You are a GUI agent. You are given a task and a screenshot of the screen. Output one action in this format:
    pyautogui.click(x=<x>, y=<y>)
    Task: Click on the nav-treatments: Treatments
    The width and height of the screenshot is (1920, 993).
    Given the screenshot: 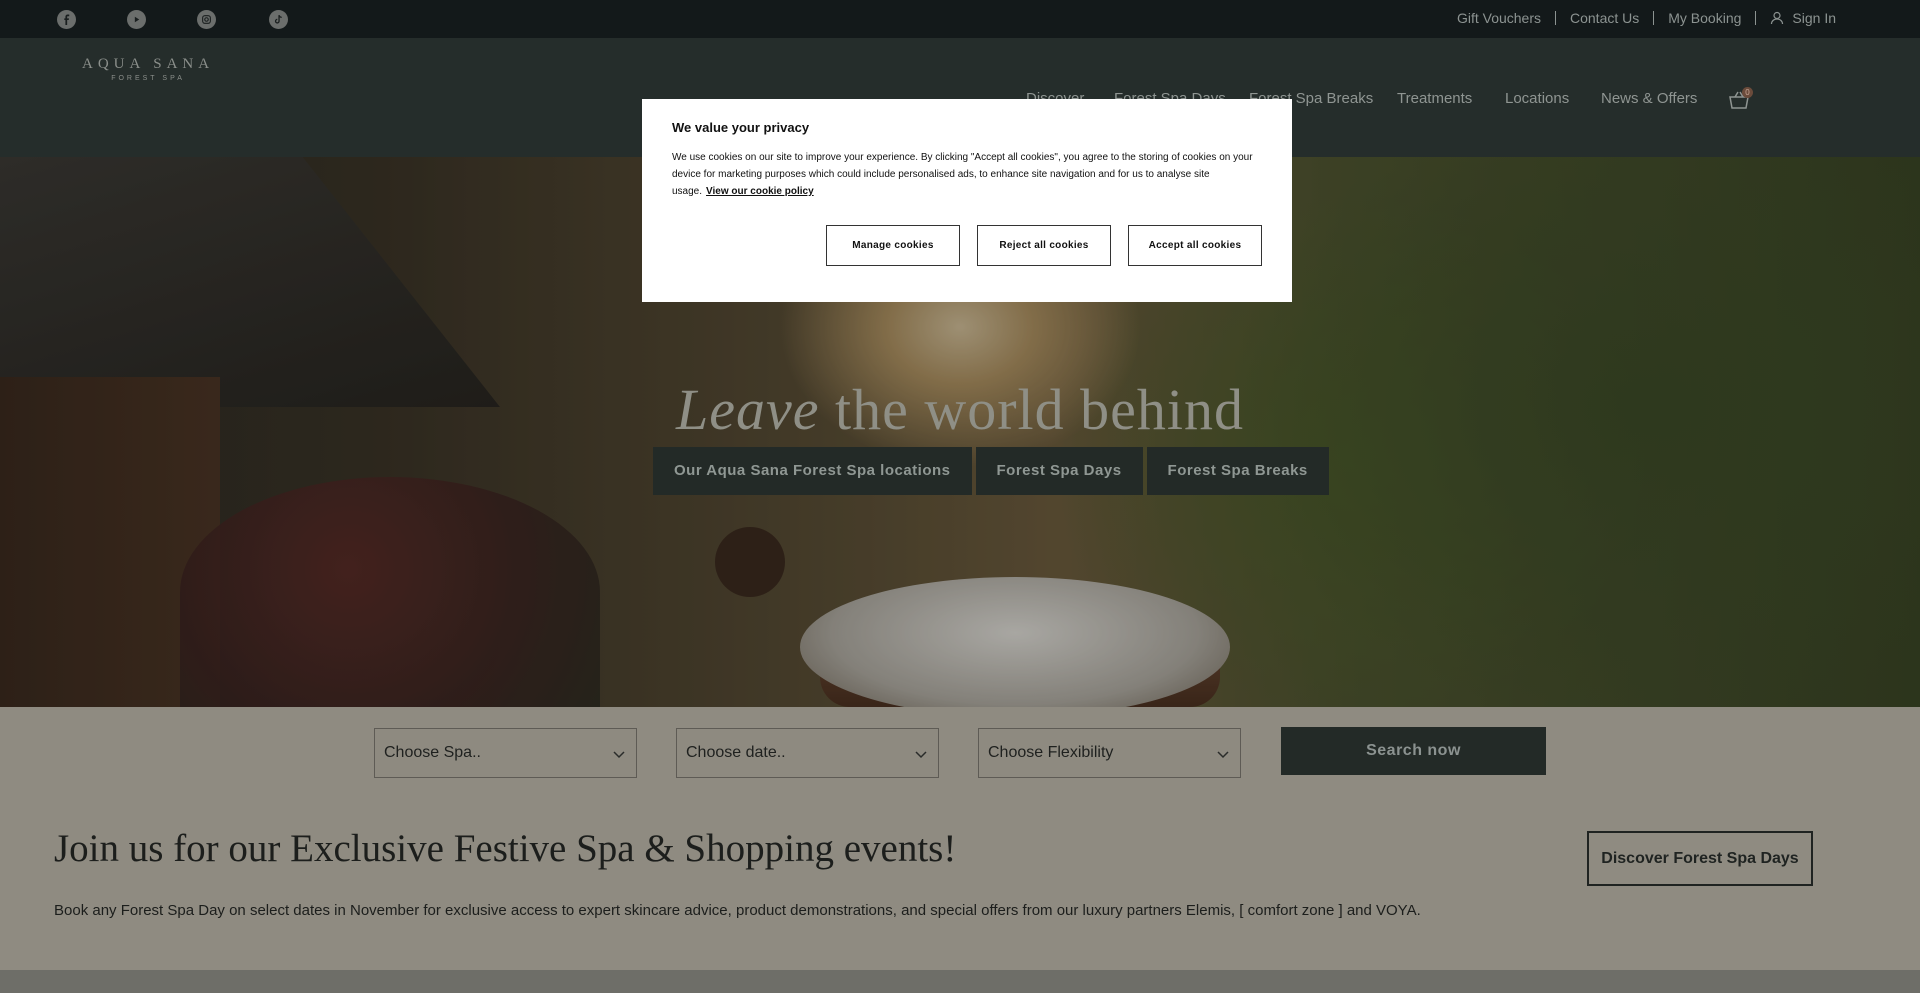 What is the action you would take?
    pyautogui.click(x=1434, y=100)
    